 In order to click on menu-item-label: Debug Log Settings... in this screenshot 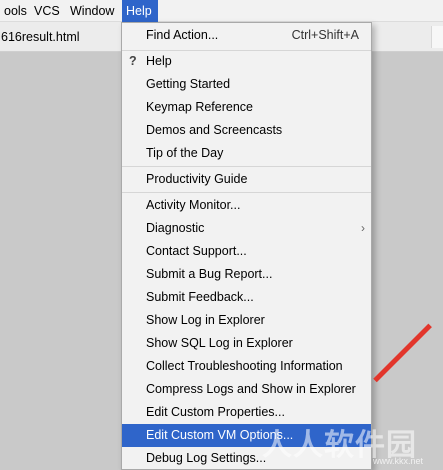, I will do `click(206, 458)`.